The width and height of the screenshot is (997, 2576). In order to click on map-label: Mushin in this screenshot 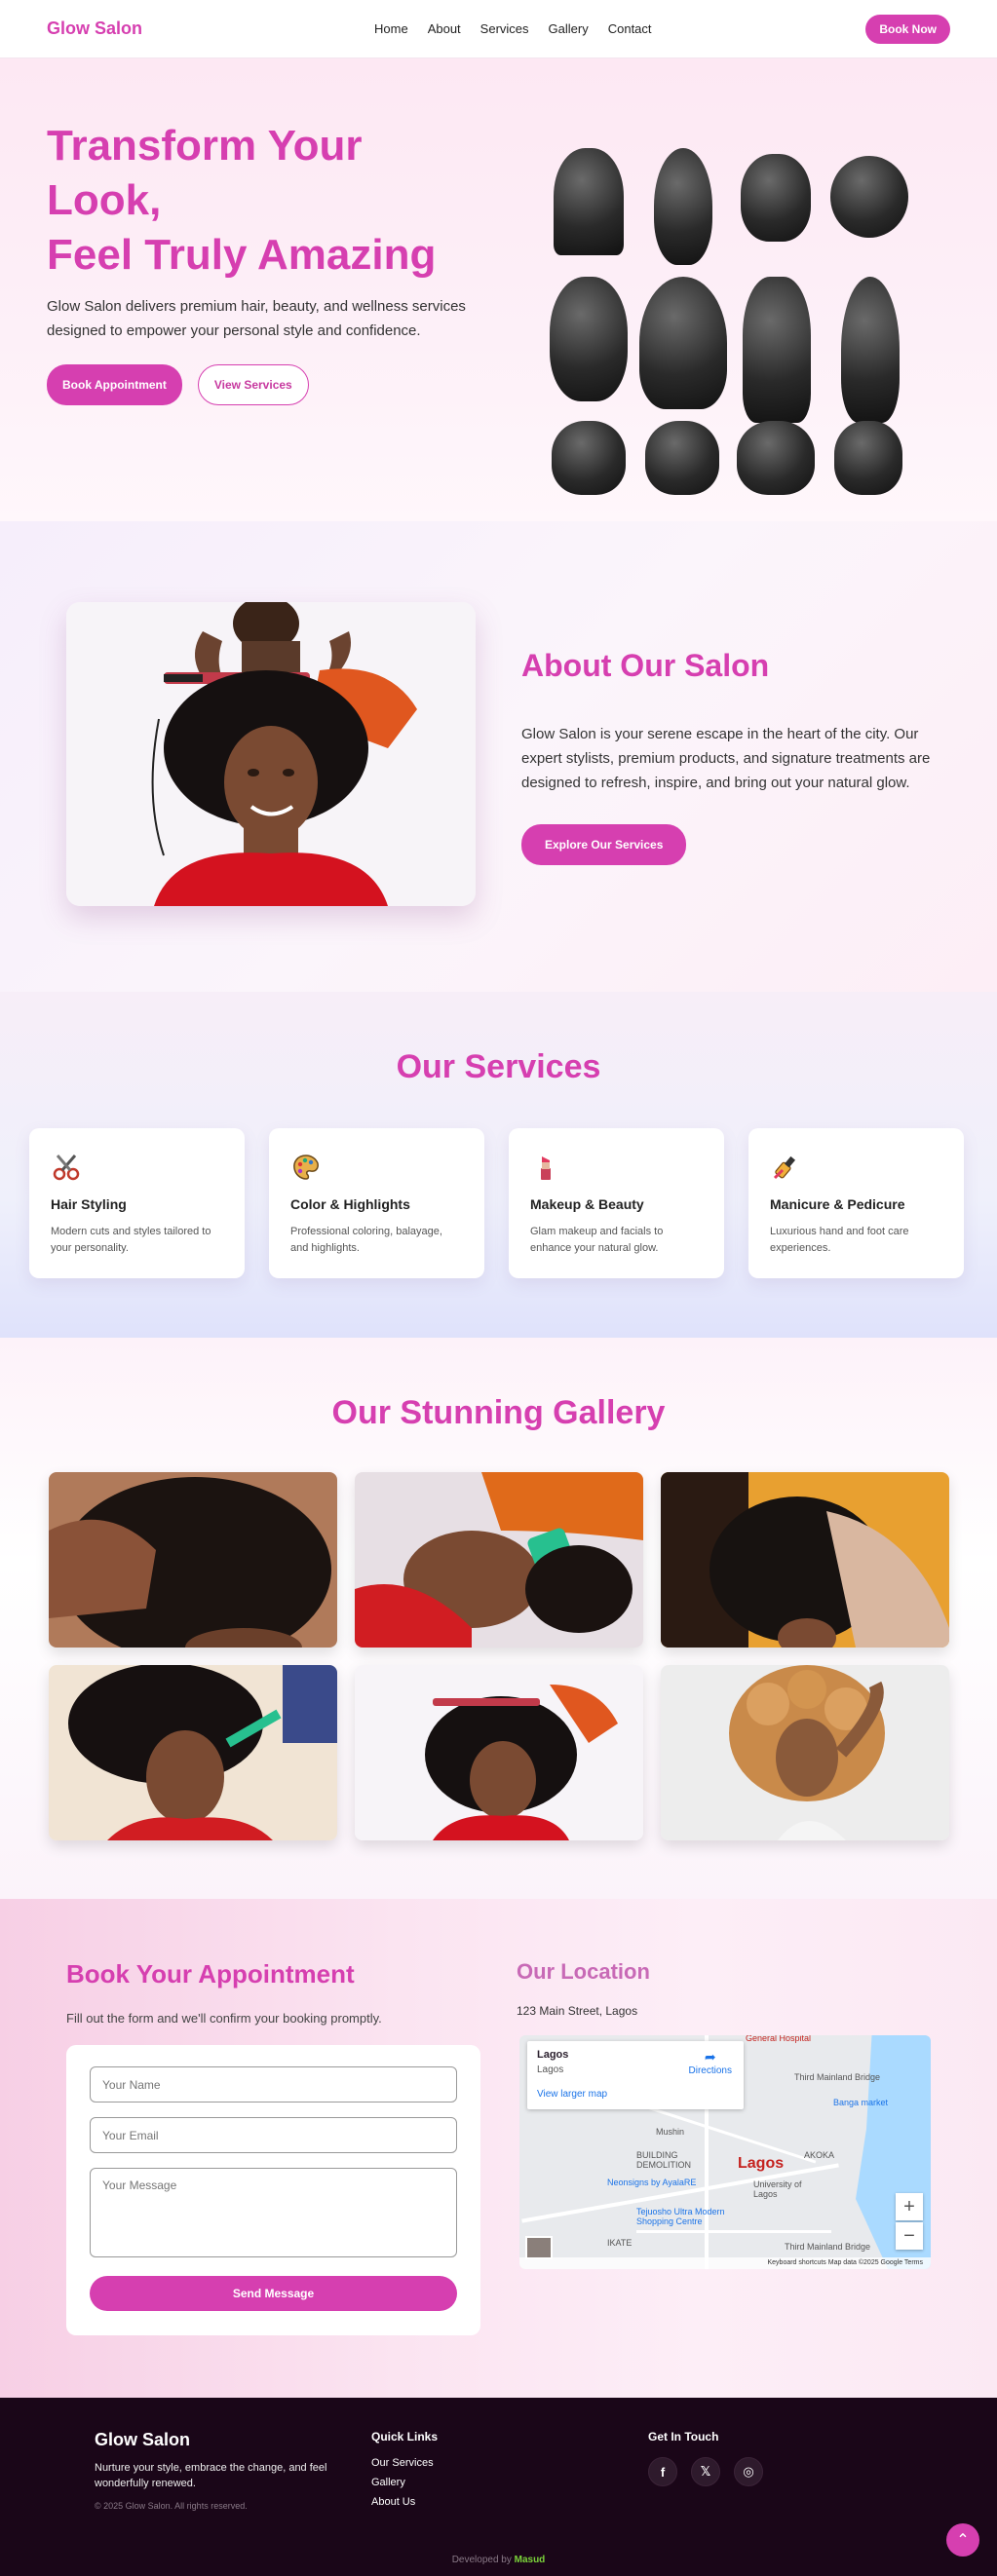, I will do `click(671, 2132)`.